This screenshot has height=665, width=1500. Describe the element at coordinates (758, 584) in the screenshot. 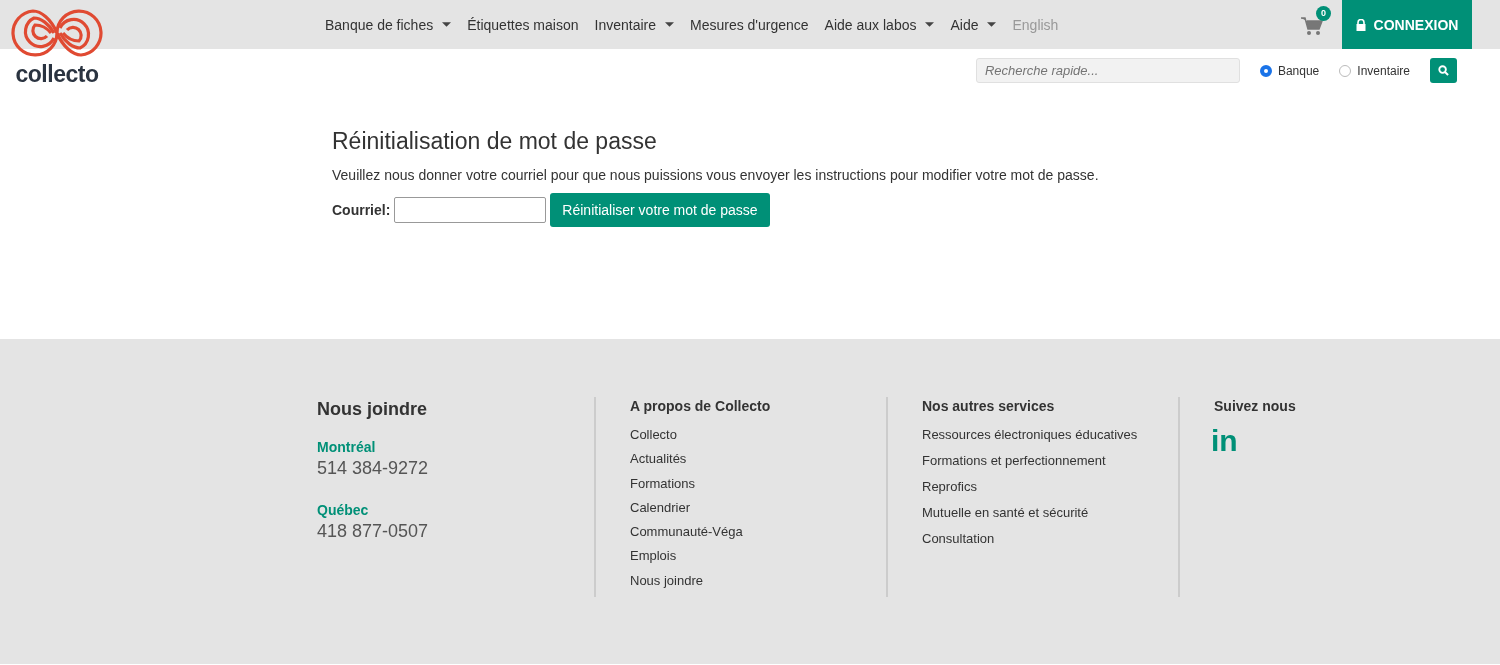

I see `footer-link: Nous joindre` at that location.